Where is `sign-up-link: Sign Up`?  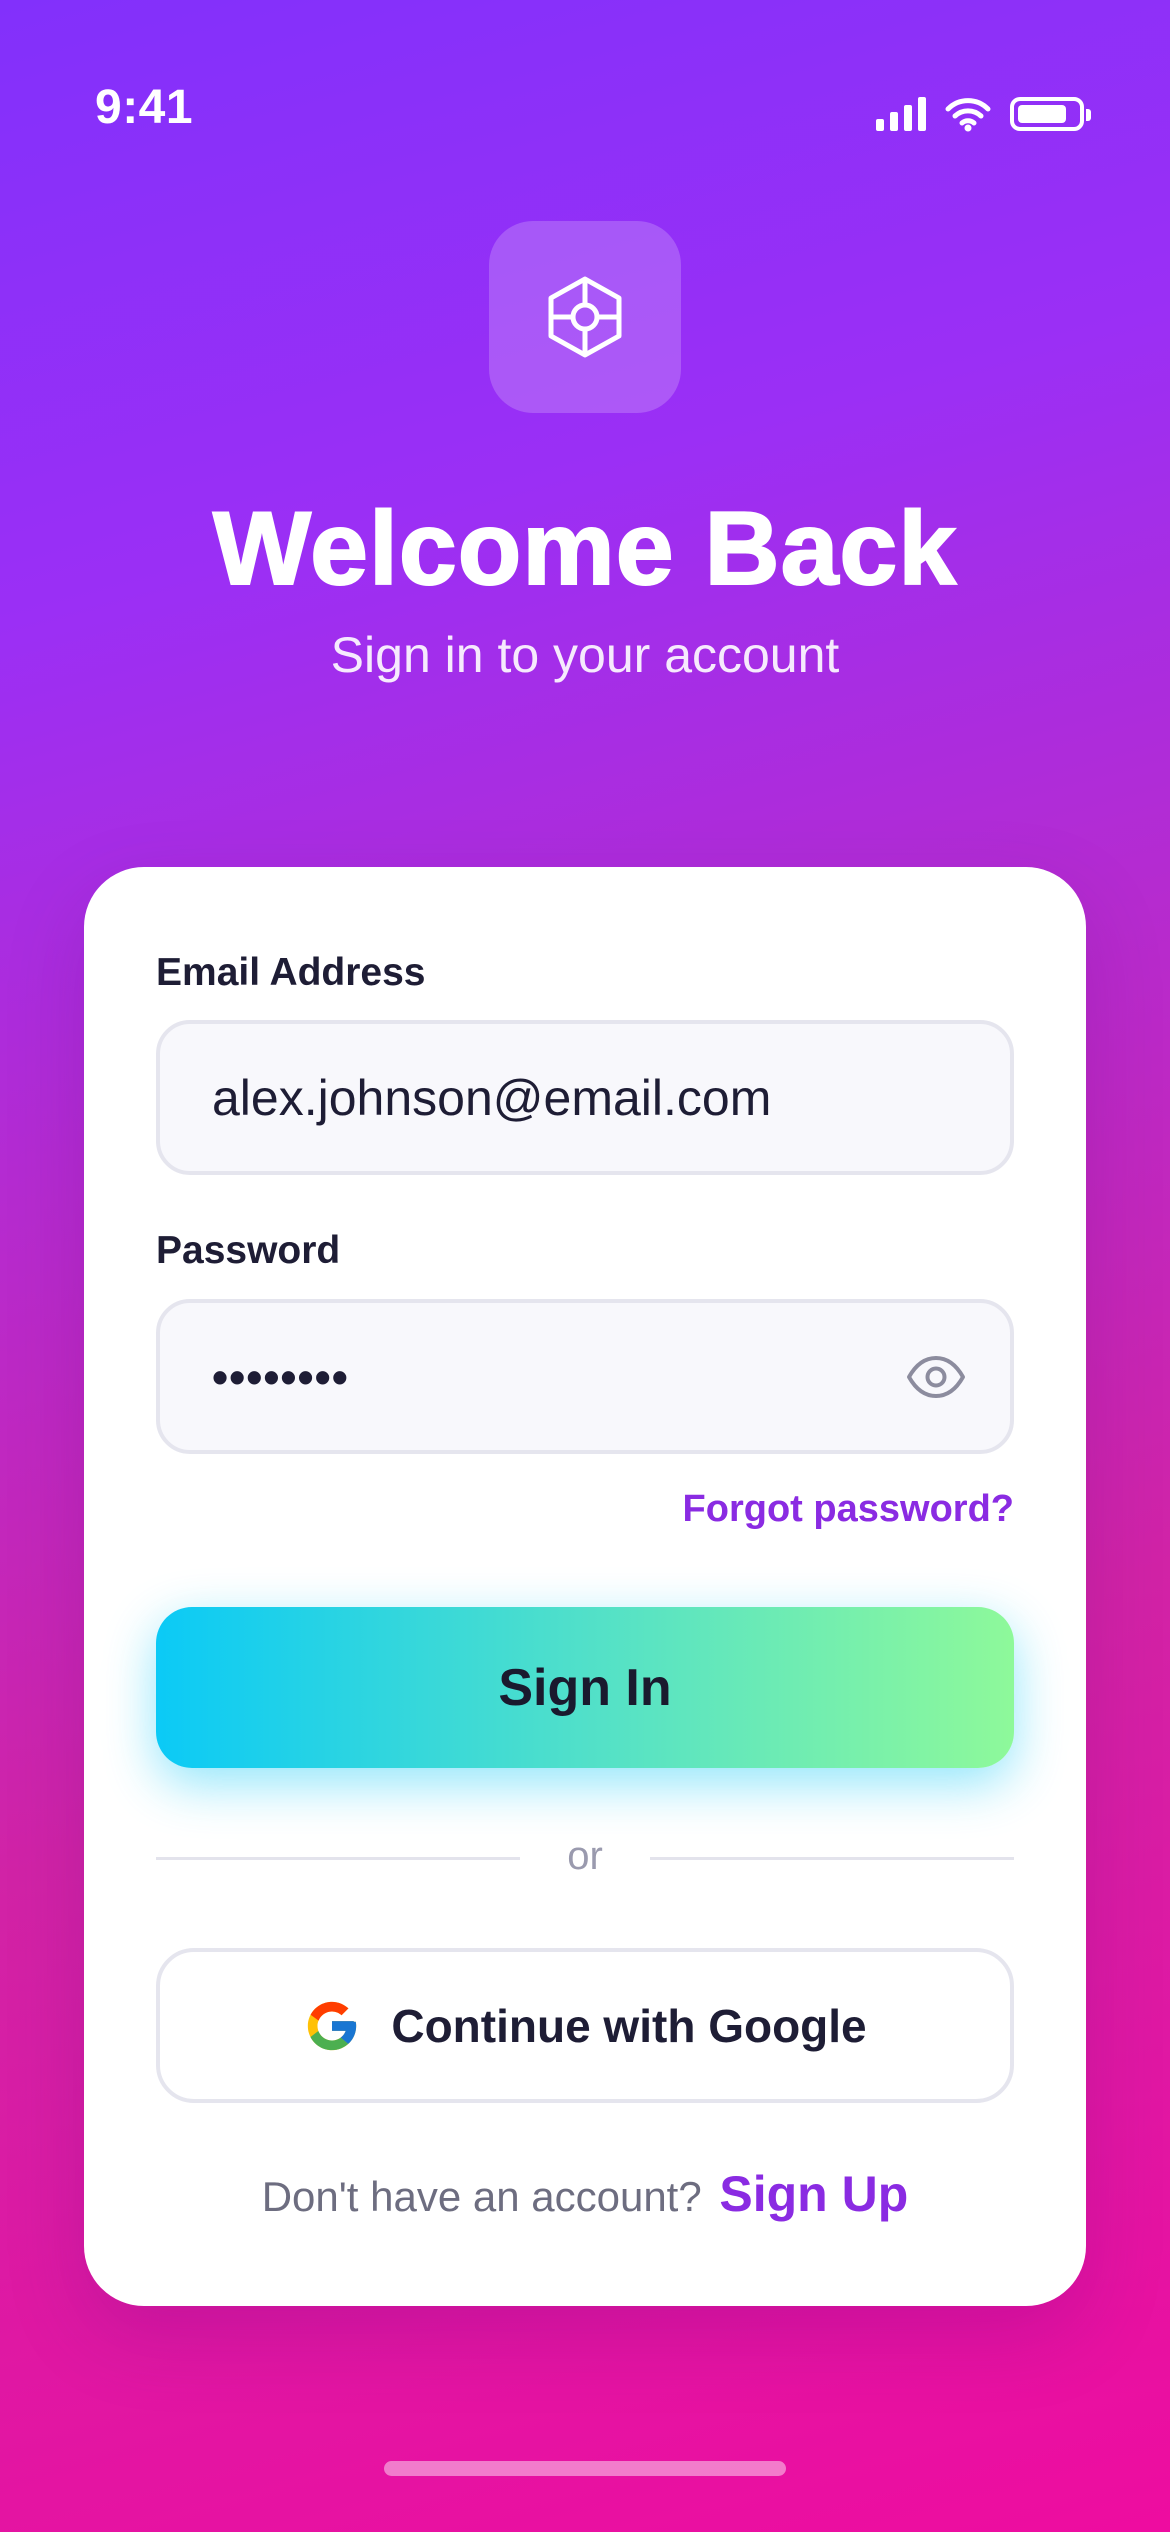
sign-up-link: Sign Up is located at coordinates (813, 2194).